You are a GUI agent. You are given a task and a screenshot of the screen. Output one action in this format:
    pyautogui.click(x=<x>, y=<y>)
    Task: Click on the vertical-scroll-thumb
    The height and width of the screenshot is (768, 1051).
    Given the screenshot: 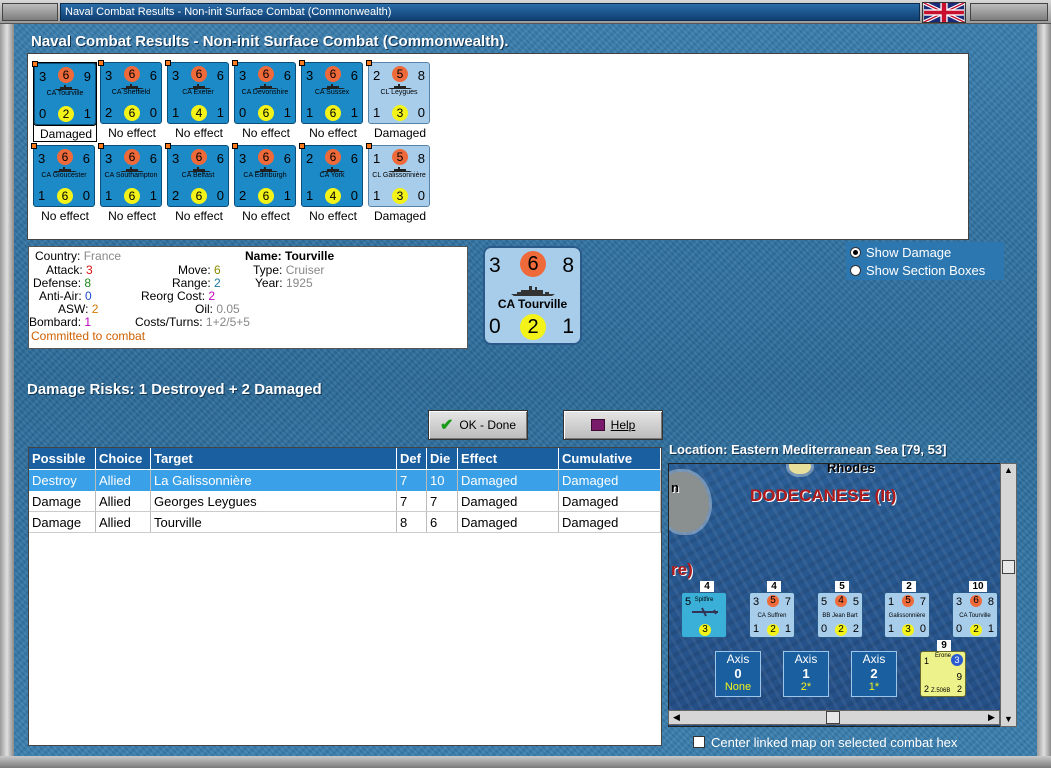 What is the action you would take?
    pyautogui.click(x=1008, y=567)
    